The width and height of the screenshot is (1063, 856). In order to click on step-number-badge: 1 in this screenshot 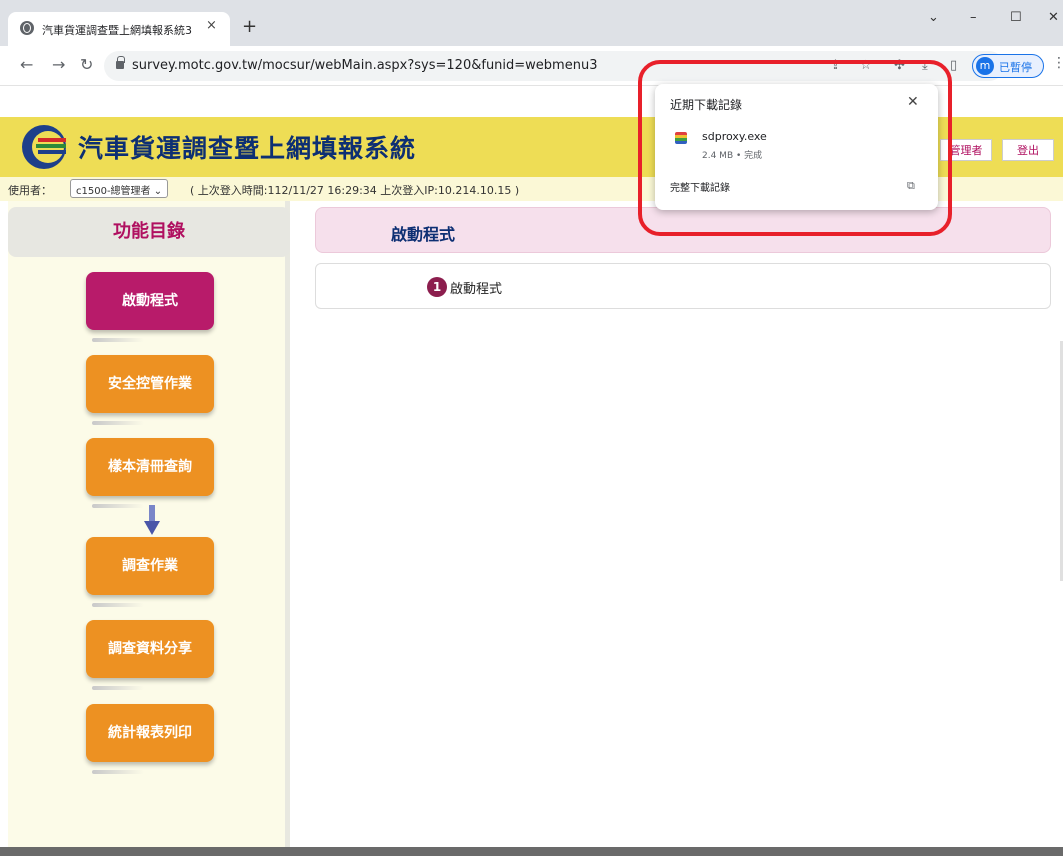, I will do `click(437, 287)`.